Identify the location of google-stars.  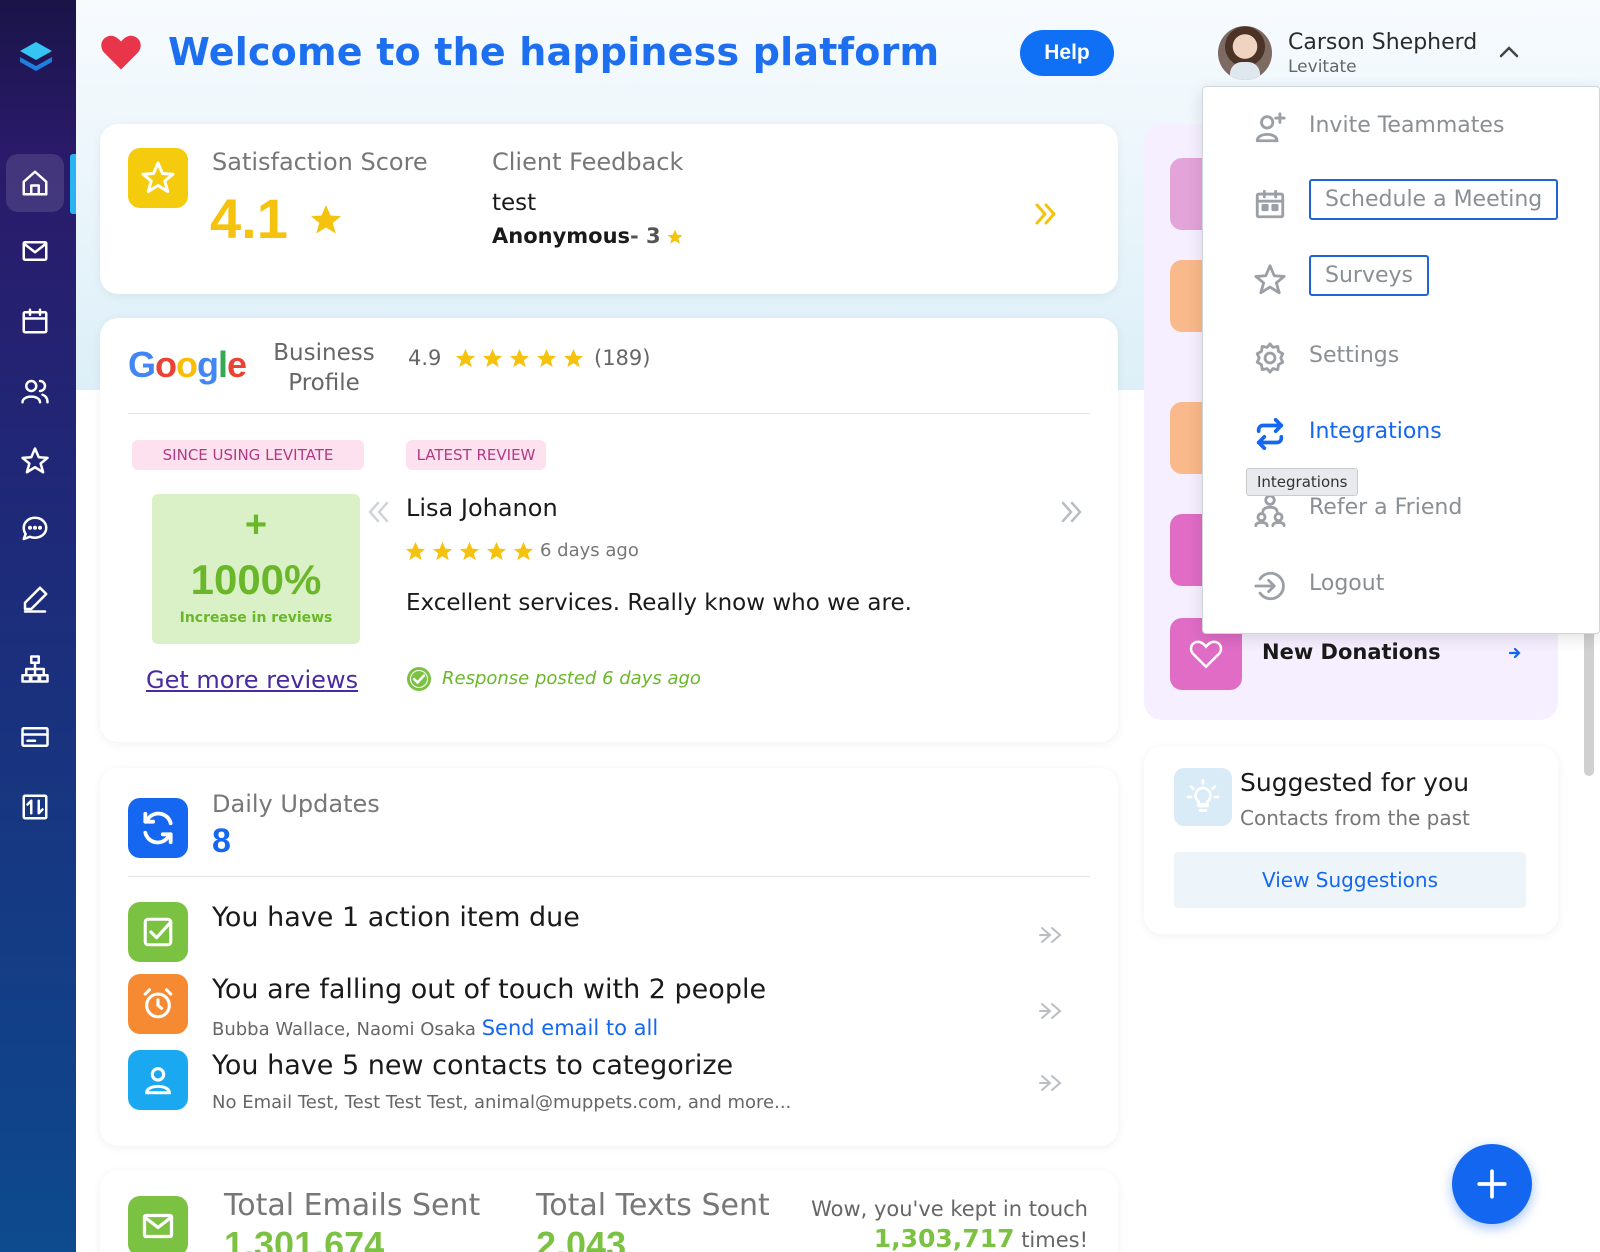
(519, 358).